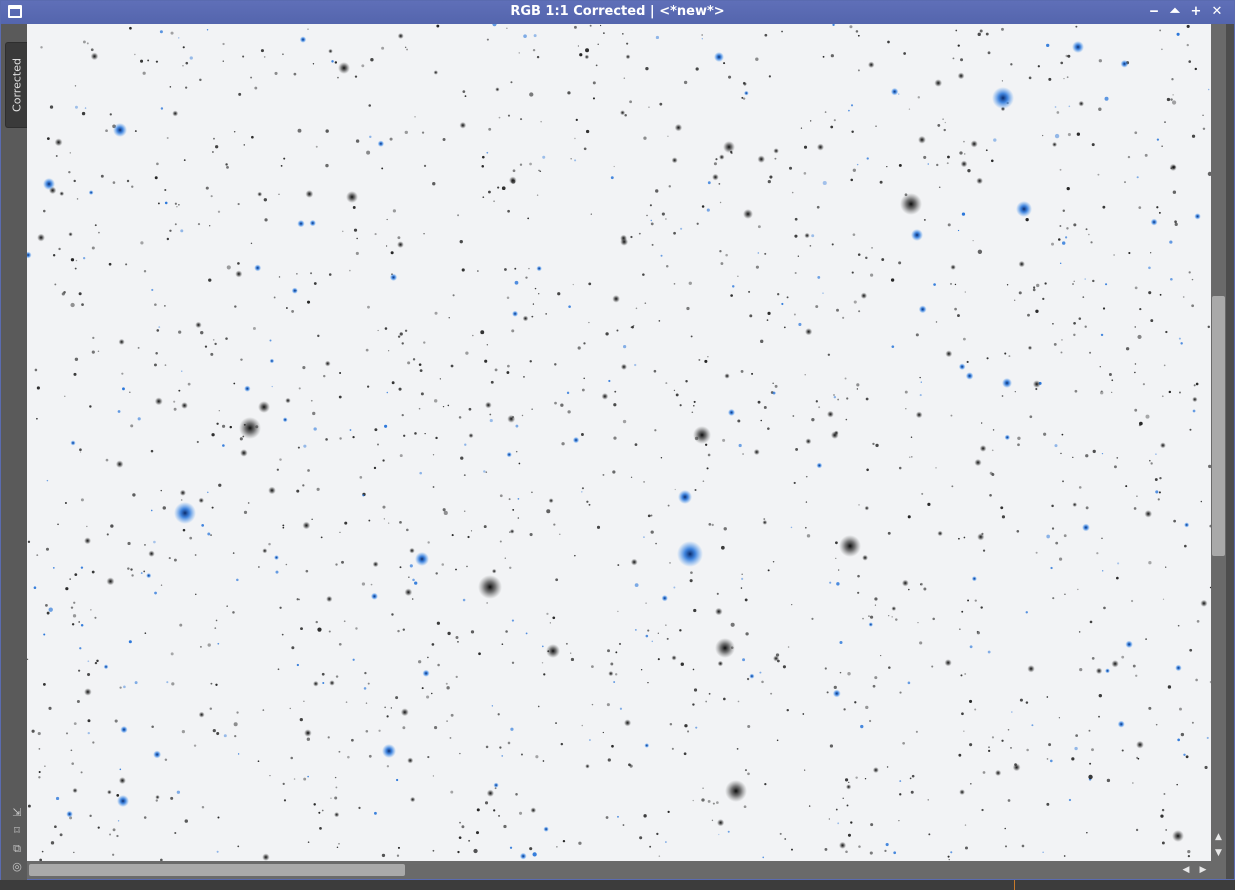 The height and width of the screenshot is (890, 1235). What do you see at coordinates (1175, 12) in the screenshot?
I see `shade-button: ⏶` at bounding box center [1175, 12].